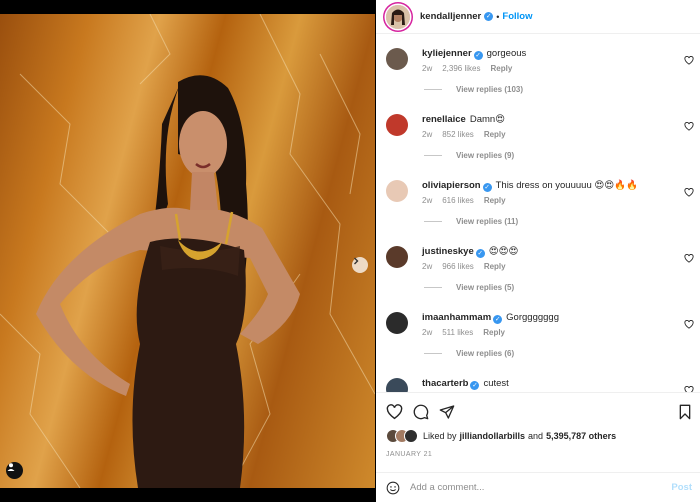 Image resolution: width=700 pixels, height=502 pixels. Describe the element at coordinates (447, 53) in the screenshot. I see `commenter-username: kyliejenner` at that location.